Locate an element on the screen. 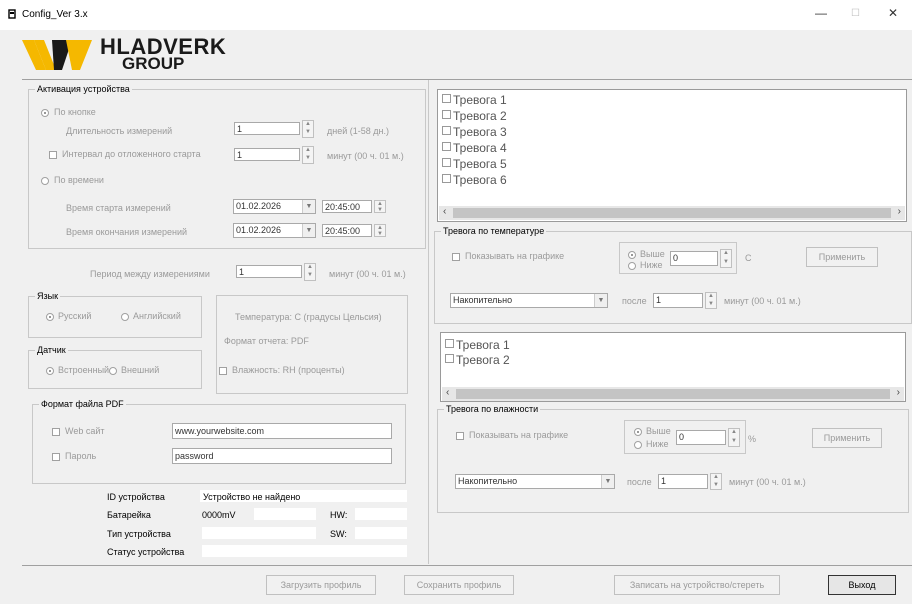  hum-mode-value: Накопительно is located at coordinates (488, 481).